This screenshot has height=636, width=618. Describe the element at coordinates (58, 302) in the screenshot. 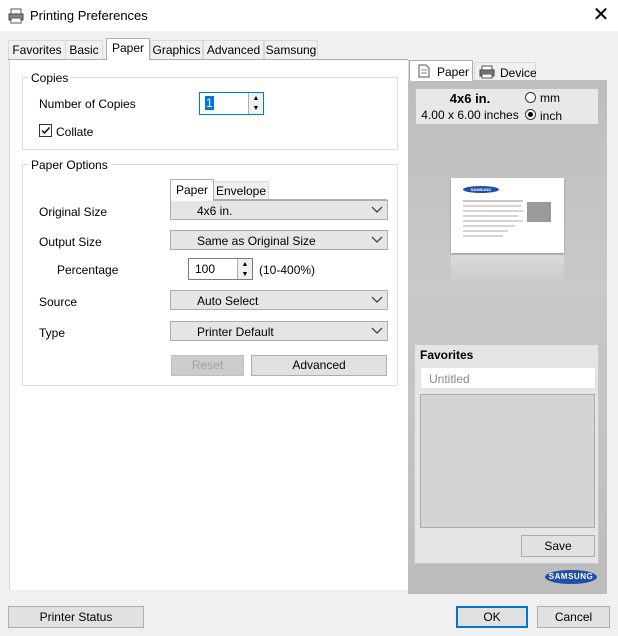

I see `source-label: Source` at that location.